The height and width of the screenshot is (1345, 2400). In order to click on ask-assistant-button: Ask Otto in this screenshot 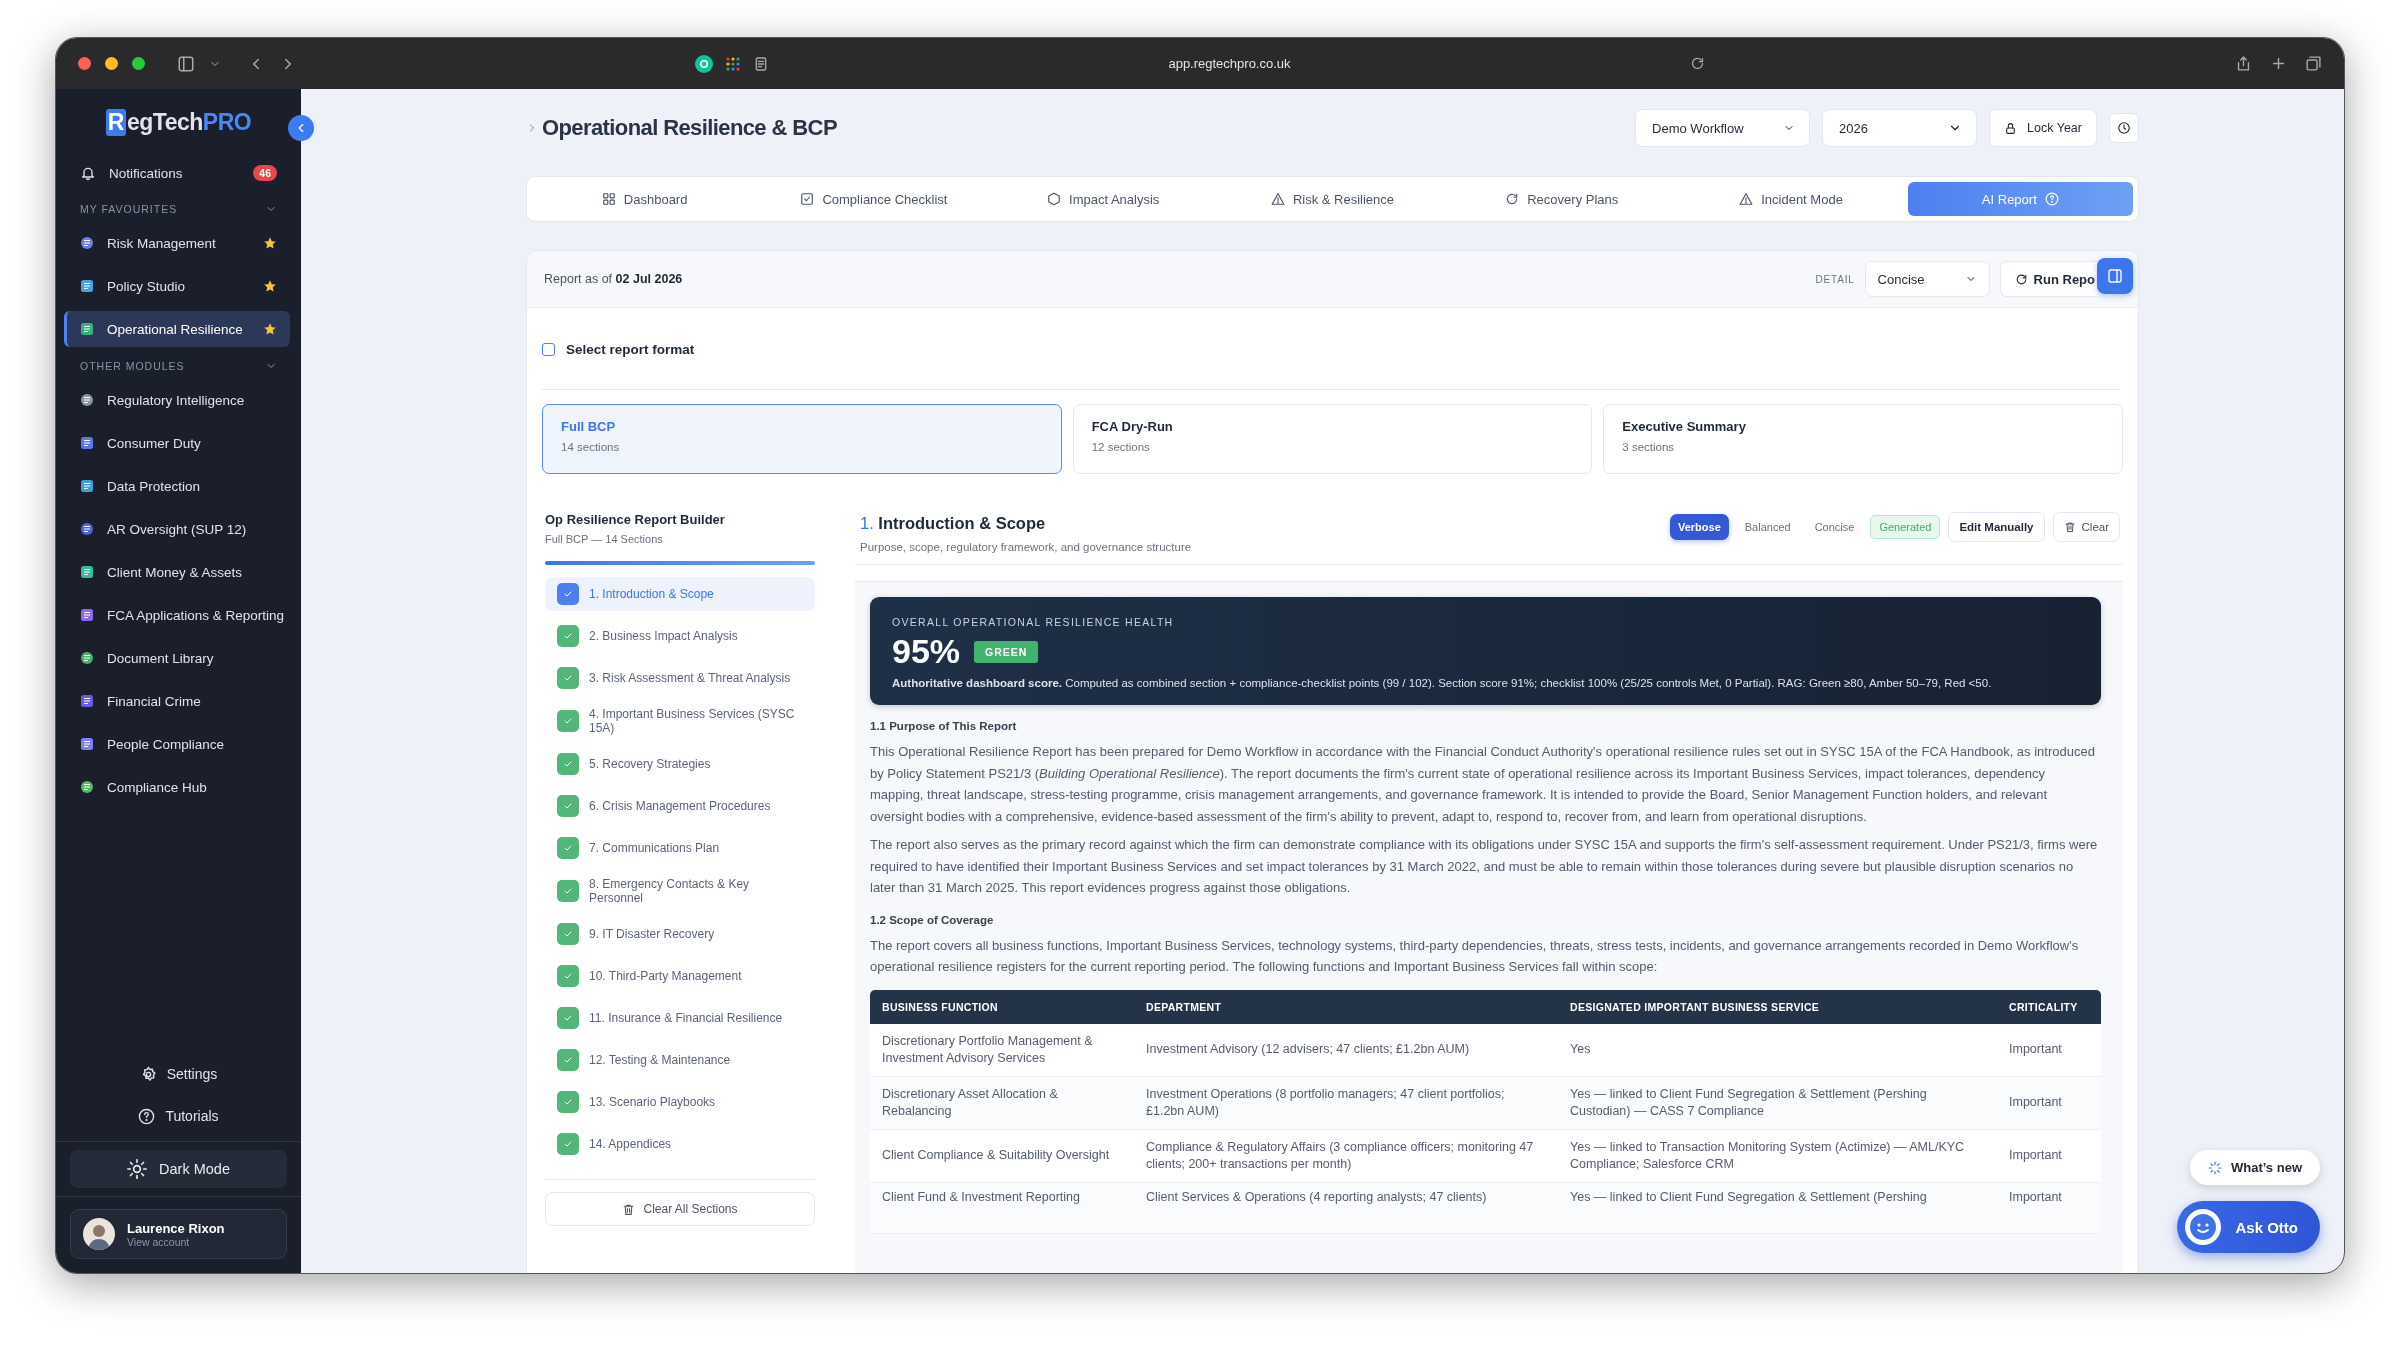, I will do `click(2248, 1227)`.